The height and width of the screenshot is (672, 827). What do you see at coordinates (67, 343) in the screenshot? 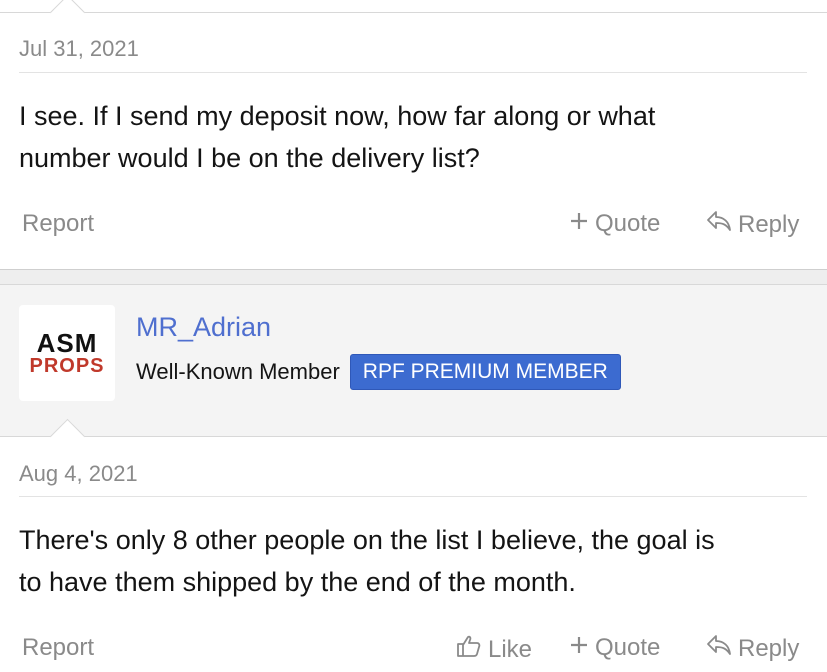
I see `avatar-logo-top: ASM` at bounding box center [67, 343].